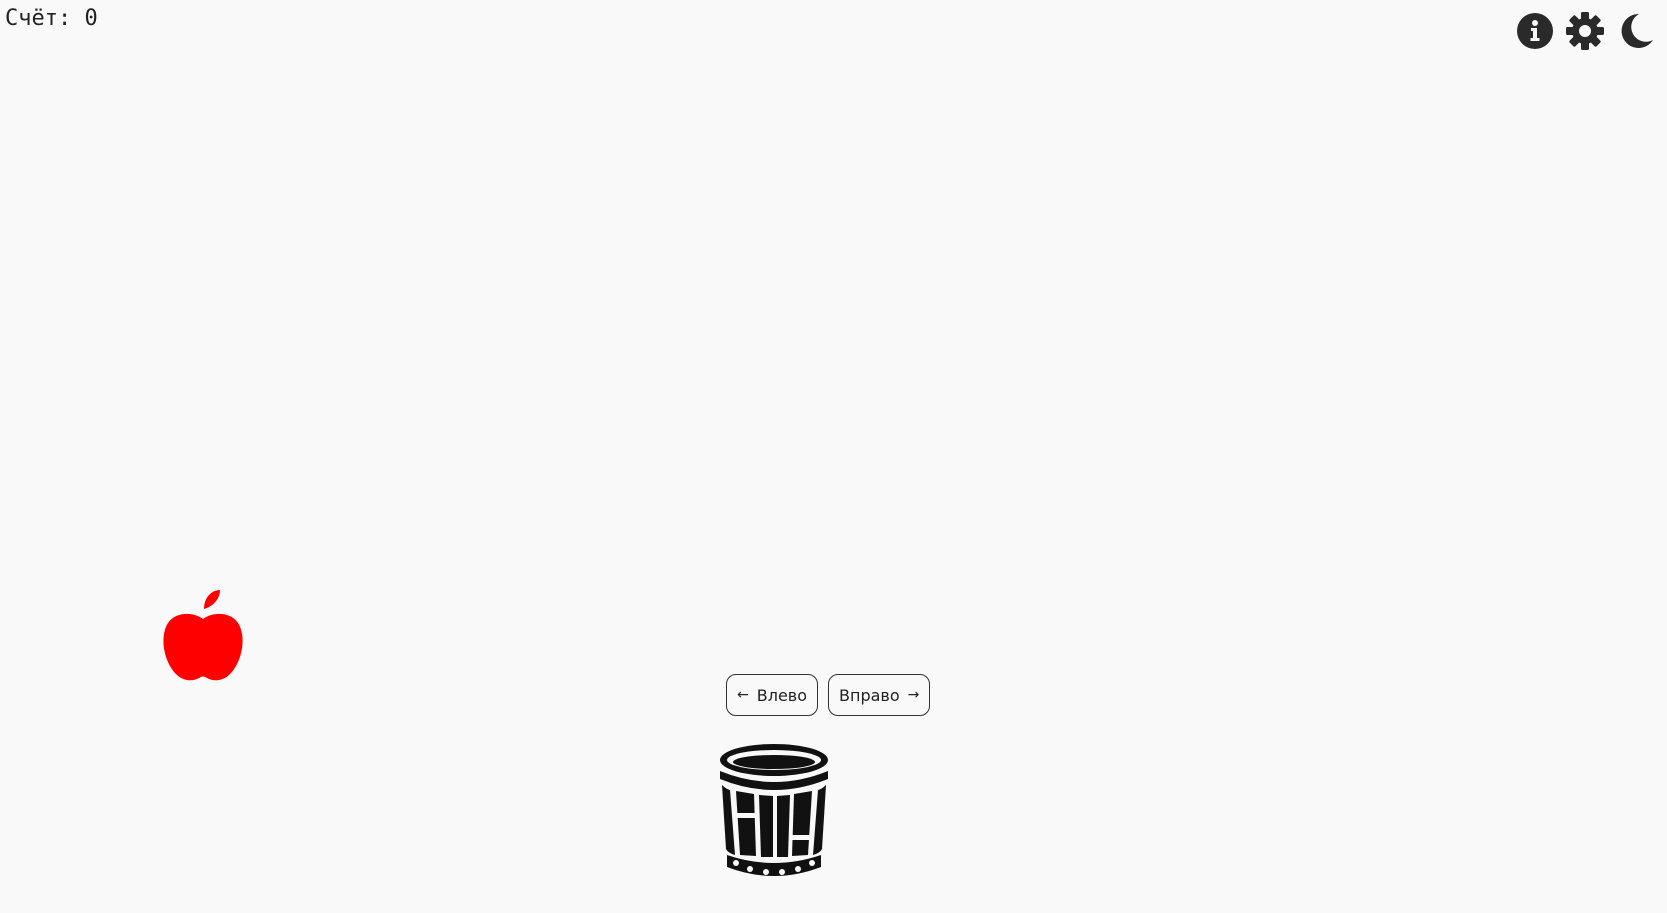  Describe the element at coordinates (774, 811) in the screenshot. I see `basket-icon` at that location.